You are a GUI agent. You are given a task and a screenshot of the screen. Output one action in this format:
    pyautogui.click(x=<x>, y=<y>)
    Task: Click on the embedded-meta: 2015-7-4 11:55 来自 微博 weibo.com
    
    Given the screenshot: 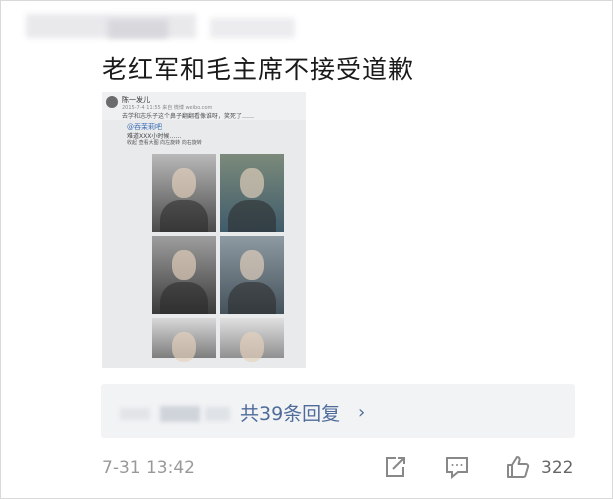 What is the action you would take?
    pyautogui.click(x=167, y=108)
    